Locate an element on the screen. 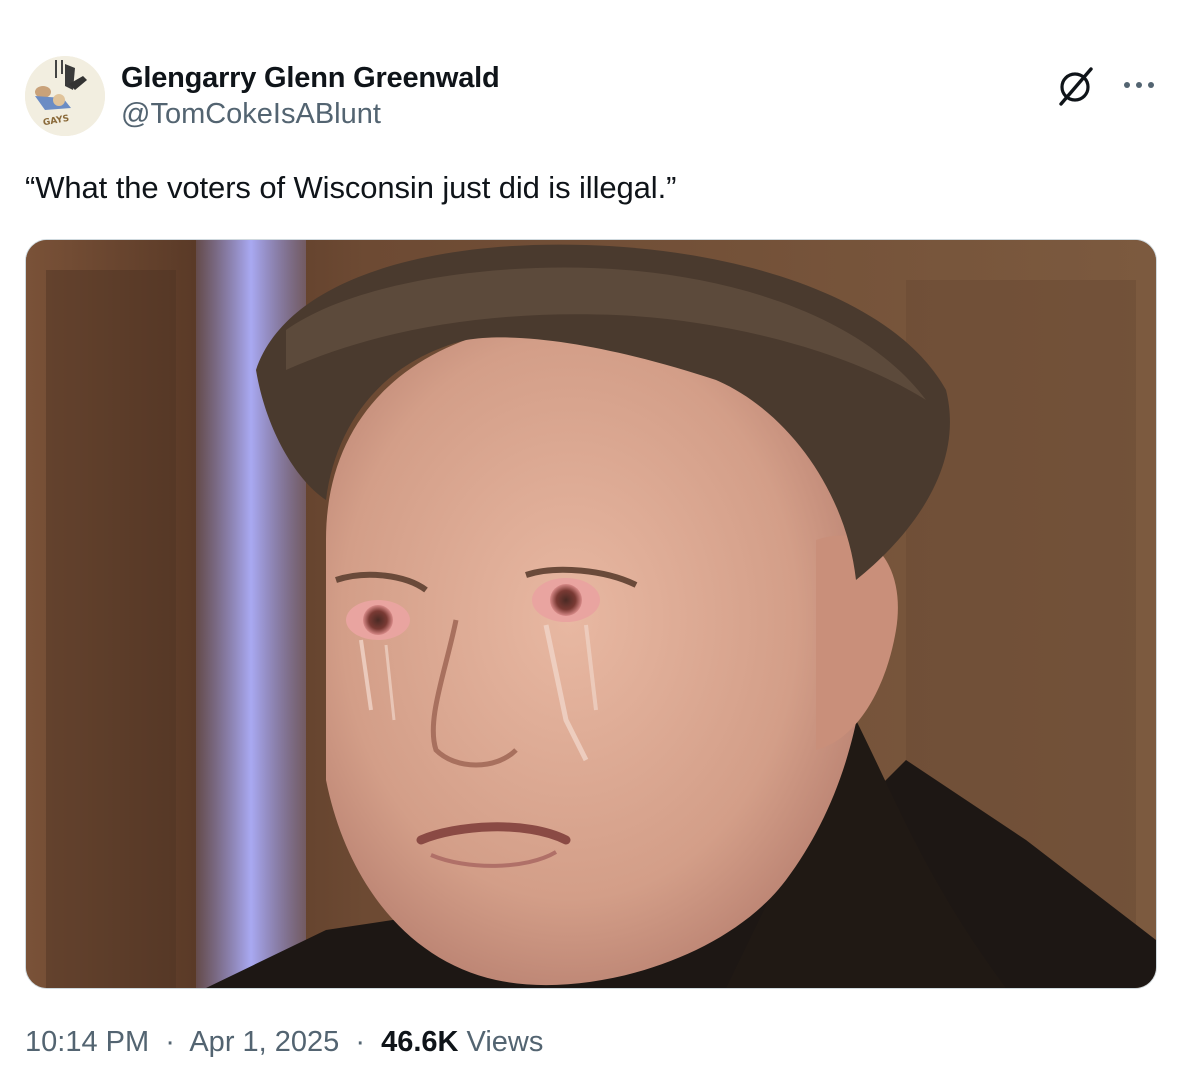 This screenshot has height=1080, width=1178. more-icon is located at coordinates (1139, 85).